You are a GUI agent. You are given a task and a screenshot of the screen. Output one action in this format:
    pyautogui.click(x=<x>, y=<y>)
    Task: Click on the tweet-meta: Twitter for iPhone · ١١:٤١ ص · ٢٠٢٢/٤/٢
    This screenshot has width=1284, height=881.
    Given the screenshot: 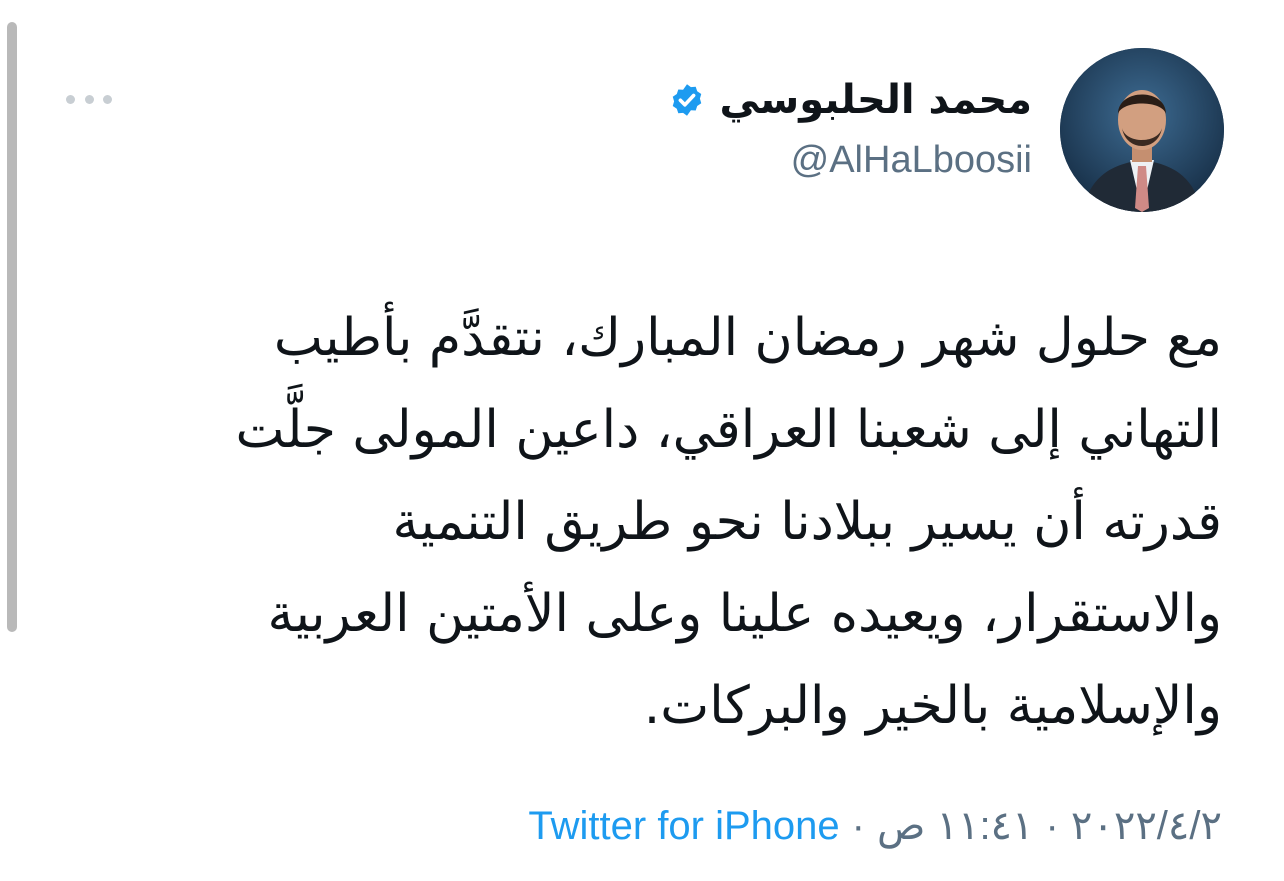 What is the action you would take?
    pyautogui.click(x=875, y=826)
    